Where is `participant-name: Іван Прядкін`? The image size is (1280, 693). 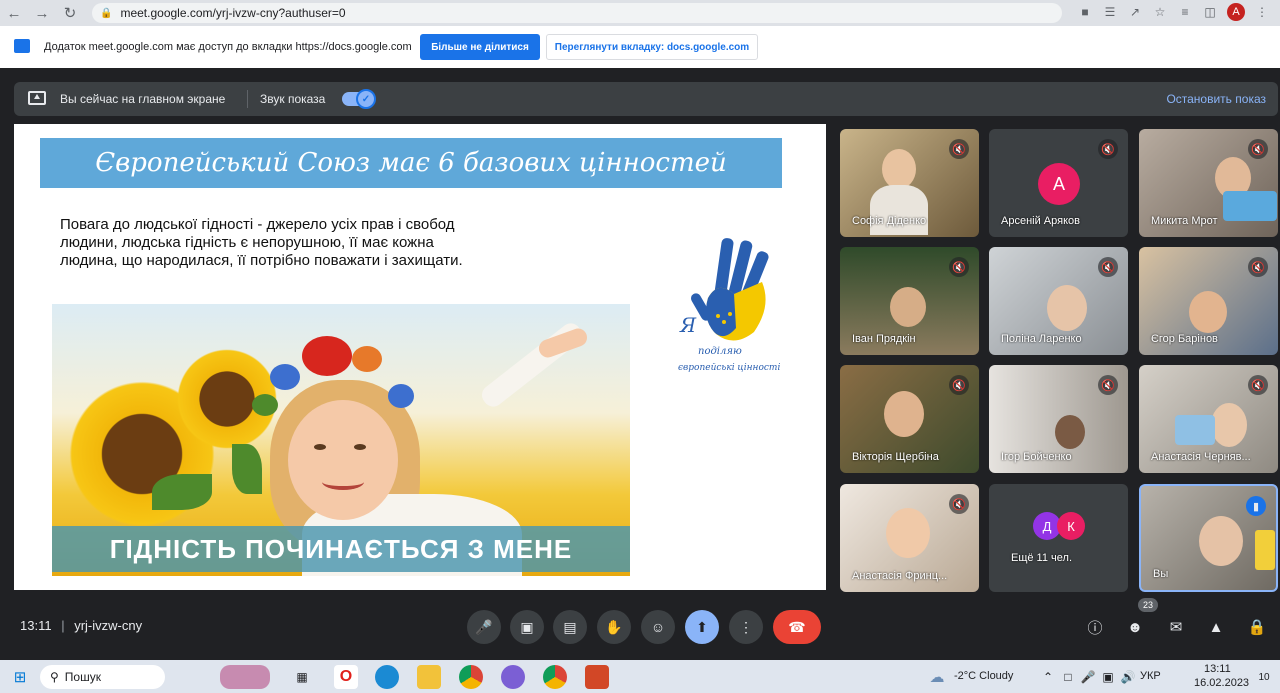
participant-name: Іван Прядкін is located at coordinates (884, 339).